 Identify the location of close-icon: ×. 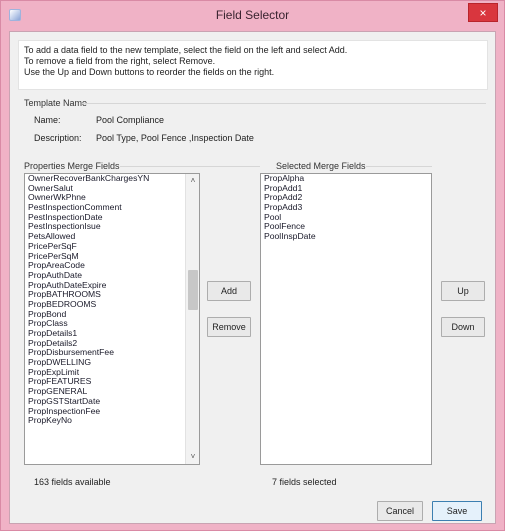
(483, 13).